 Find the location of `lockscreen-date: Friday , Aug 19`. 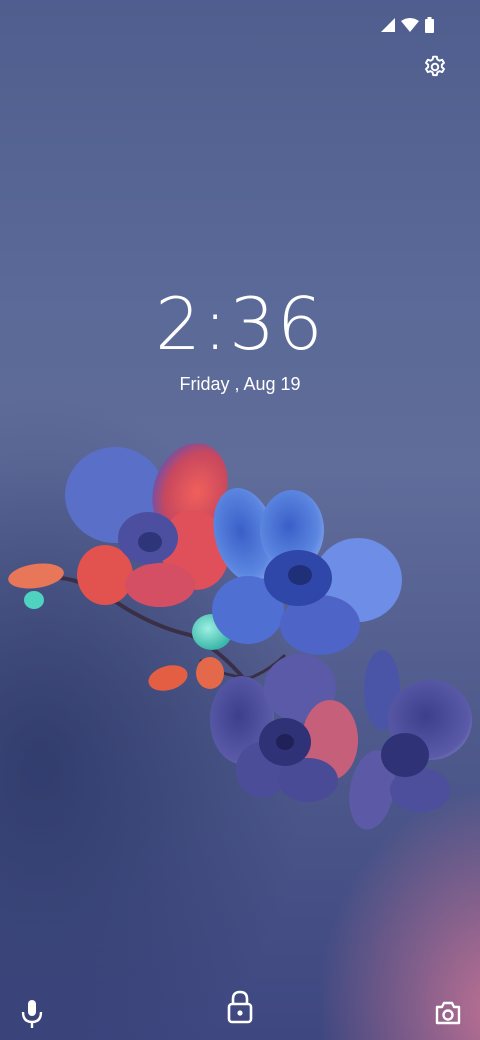

lockscreen-date: Friday , Aug 19 is located at coordinates (240, 384).